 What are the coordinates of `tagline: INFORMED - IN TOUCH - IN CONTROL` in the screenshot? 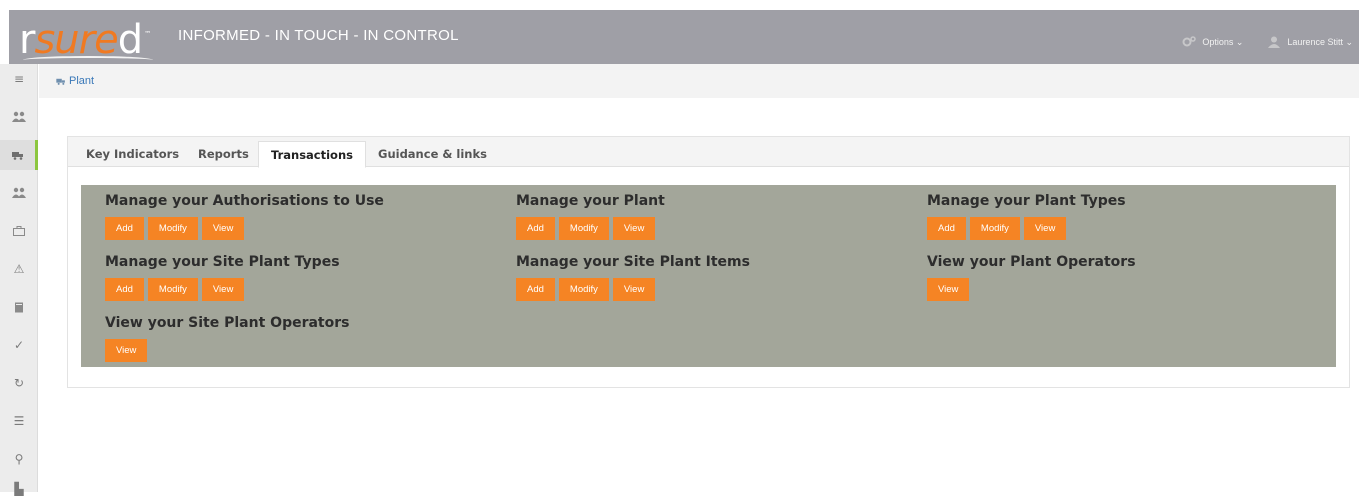 It's located at (318, 35).